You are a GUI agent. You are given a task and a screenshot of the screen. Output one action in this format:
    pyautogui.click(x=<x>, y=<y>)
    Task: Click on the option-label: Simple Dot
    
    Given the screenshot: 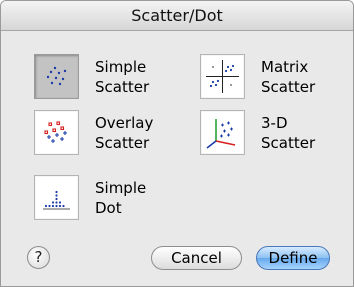 What is the action you would take?
    pyautogui.click(x=120, y=198)
    